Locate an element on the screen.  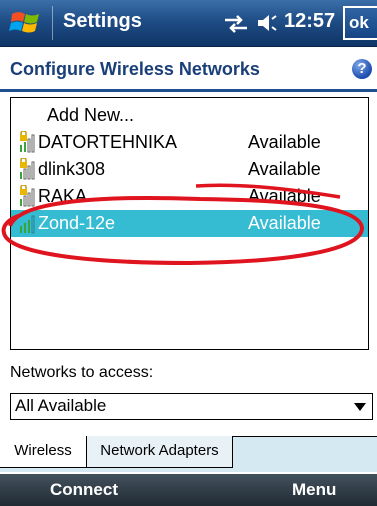
page-header: Configure Wireless Networks ? is located at coordinates (188, 68).